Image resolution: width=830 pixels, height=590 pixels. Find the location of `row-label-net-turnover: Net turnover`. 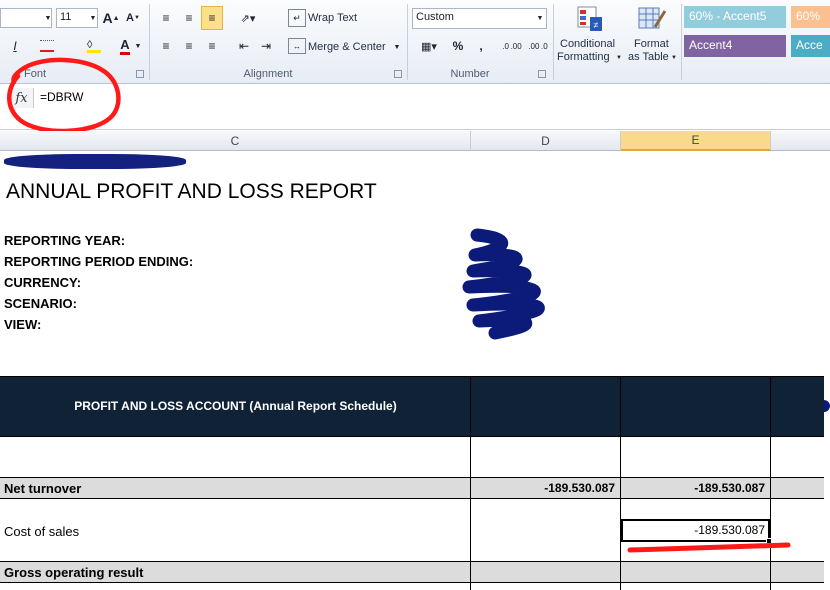

row-label-net-turnover: Net turnover is located at coordinates (42, 488).